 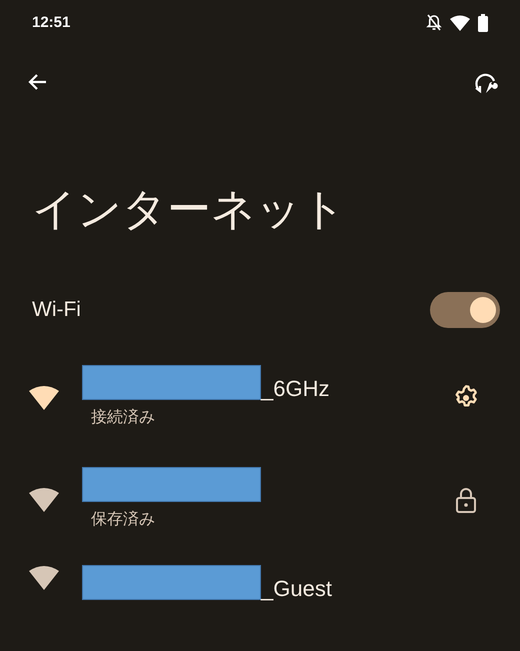 What do you see at coordinates (123, 418) in the screenshot?
I see `network-status: 接続済み` at bounding box center [123, 418].